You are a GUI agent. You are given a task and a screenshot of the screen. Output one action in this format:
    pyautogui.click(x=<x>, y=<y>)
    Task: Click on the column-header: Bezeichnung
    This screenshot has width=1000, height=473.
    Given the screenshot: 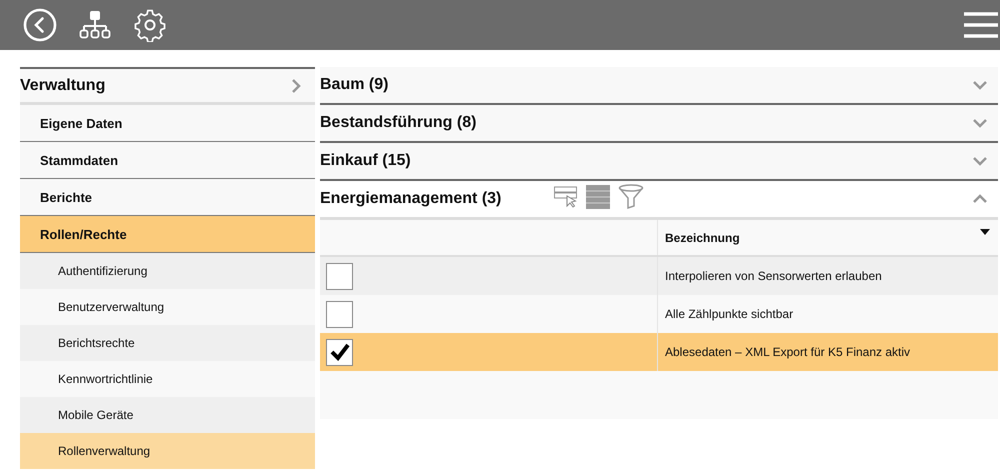 What is the action you would take?
    pyautogui.click(x=828, y=237)
    